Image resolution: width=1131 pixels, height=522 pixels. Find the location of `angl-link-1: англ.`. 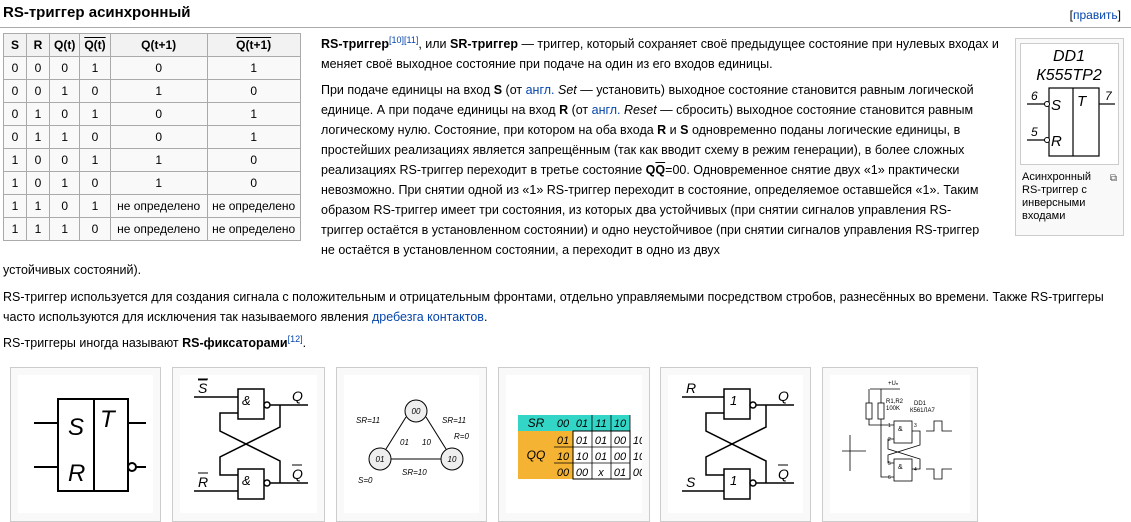

angl-link-1: англ. is located at coordinates (540, 90).